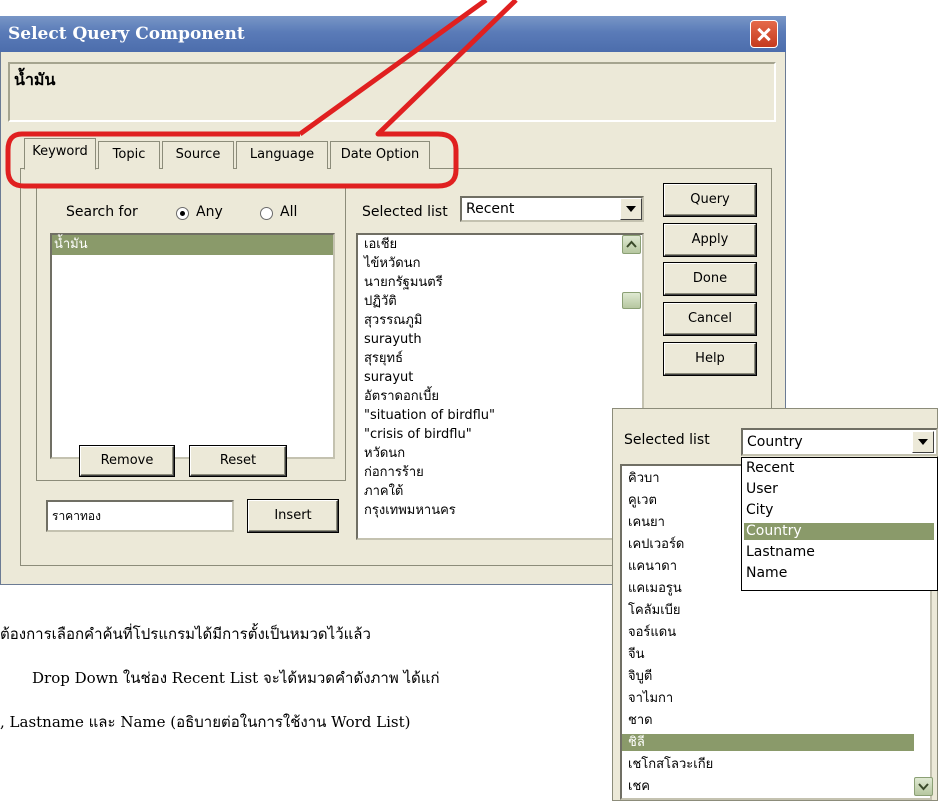  What do you see at coordinates (182, 213) in the screenshot?
I see `any-radio` at bounding box center [182, 213].